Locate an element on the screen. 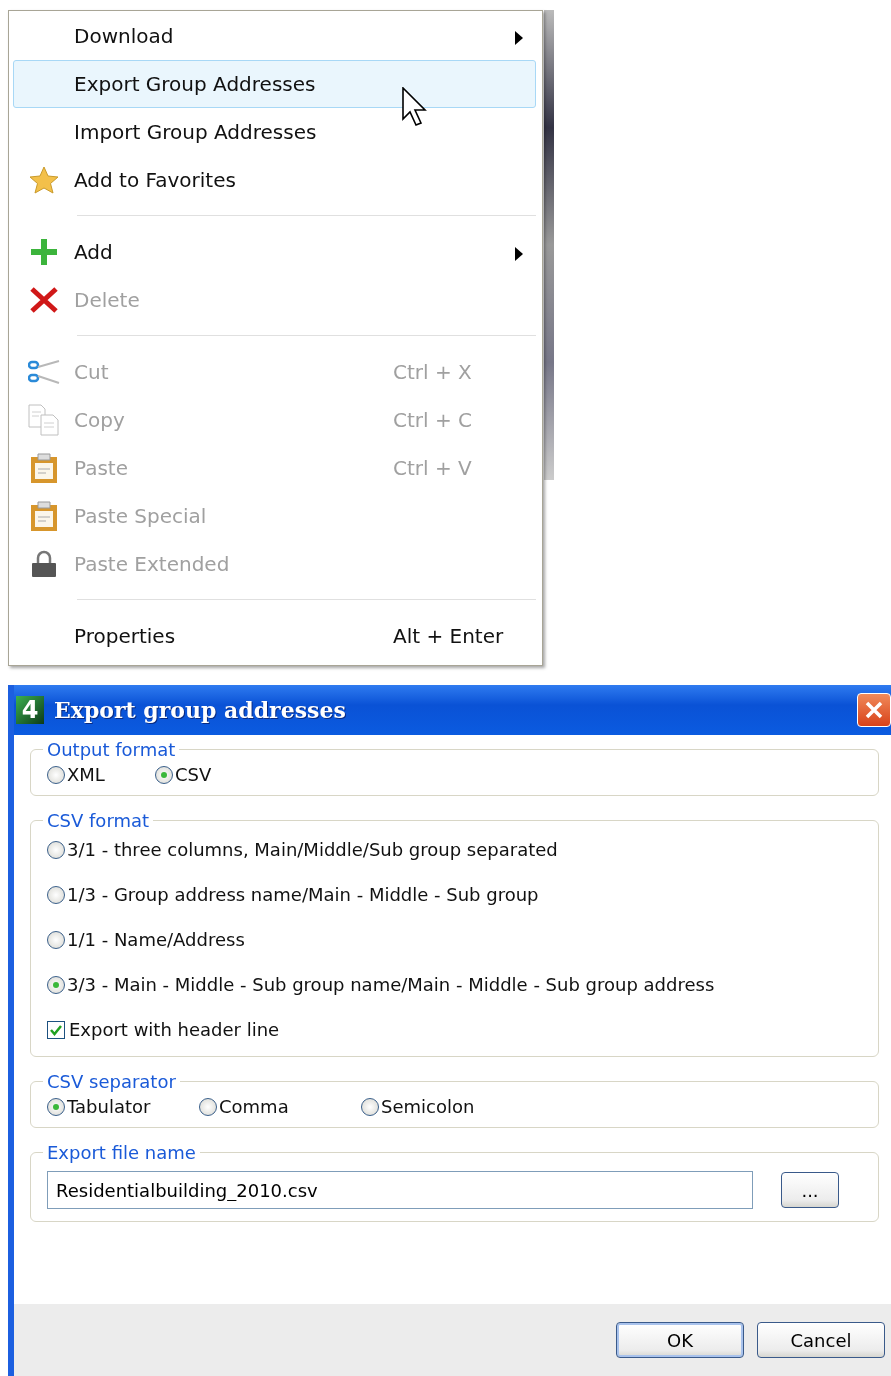 The width and height of the screenshot is (891, 1376). menu-item: Export Group Addresses is located at coordinates (274, 84).